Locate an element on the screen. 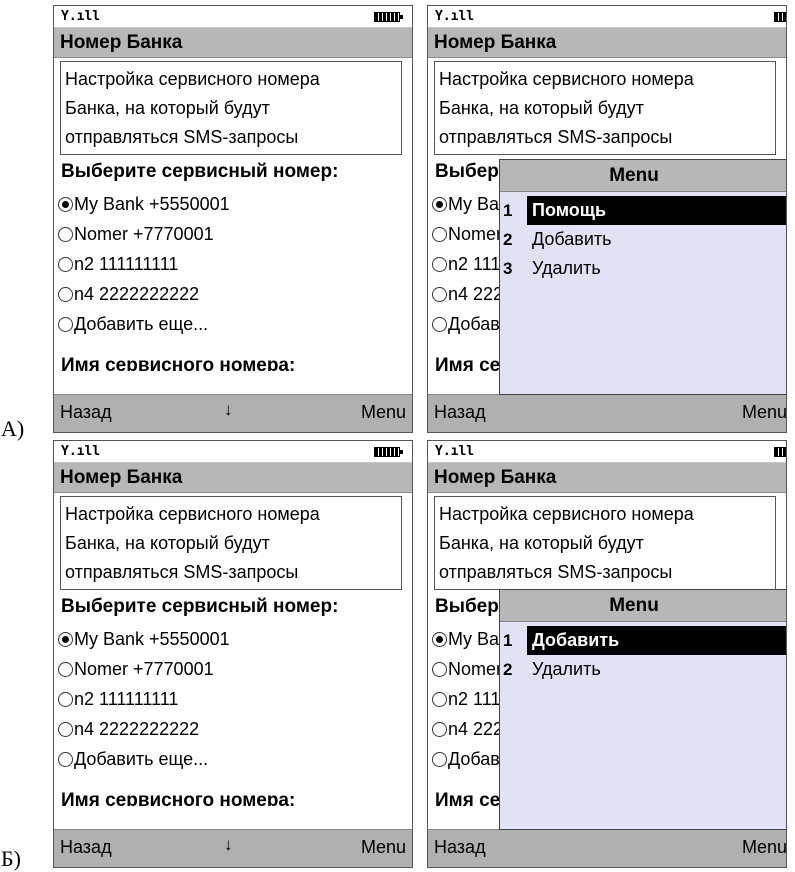 This screenshot has height=872, width=795. options-menu: Menu 1 Добавить 2 Удалить is located at coordinates (642, 709).